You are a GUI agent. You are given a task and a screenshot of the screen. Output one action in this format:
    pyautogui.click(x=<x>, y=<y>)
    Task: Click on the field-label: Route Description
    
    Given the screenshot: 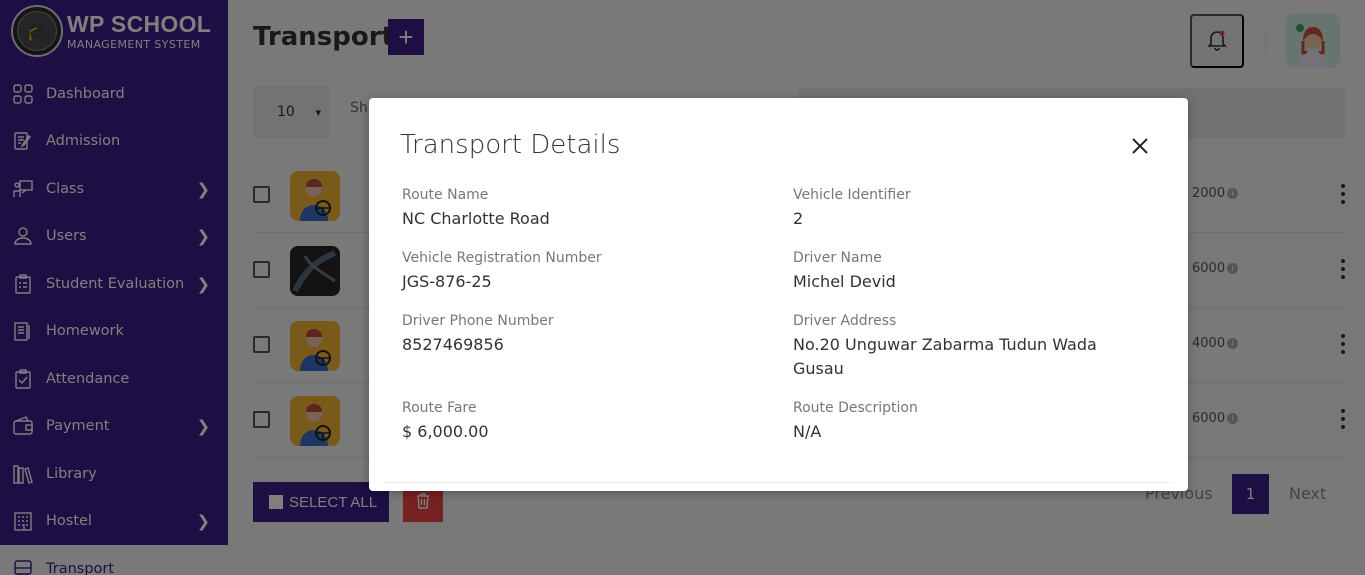 What is the action you would take?
    pyautogui.click(x=855, y=408)
    